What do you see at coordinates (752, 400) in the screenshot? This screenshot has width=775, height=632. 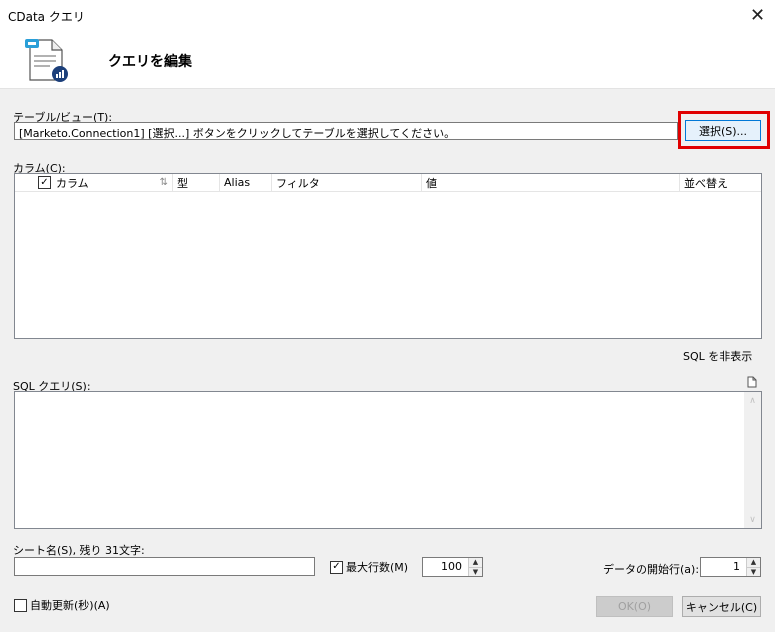 I see `scroll-up-arrow-icon: ∧` at bounding box center [752, 400].